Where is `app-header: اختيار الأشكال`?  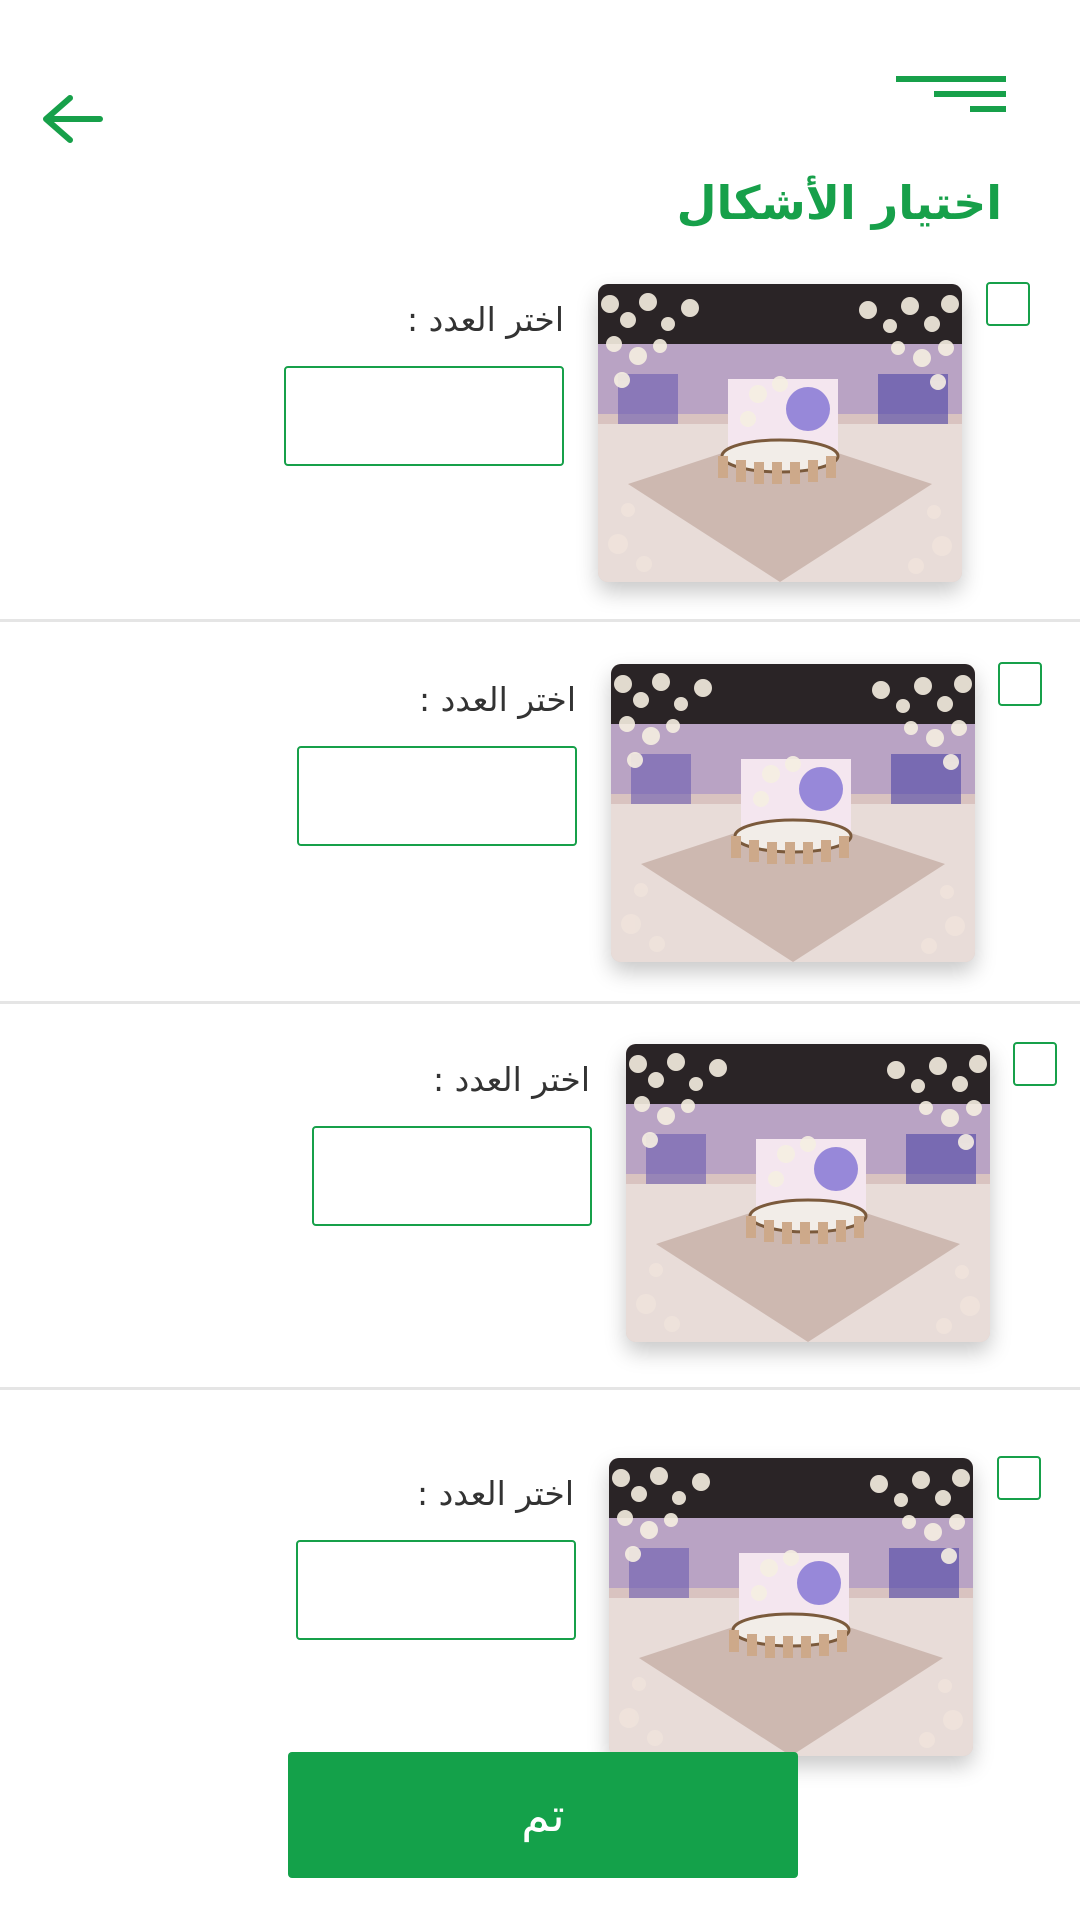 app-header: اختيار الأشكال is located at coordinates (540, 130).